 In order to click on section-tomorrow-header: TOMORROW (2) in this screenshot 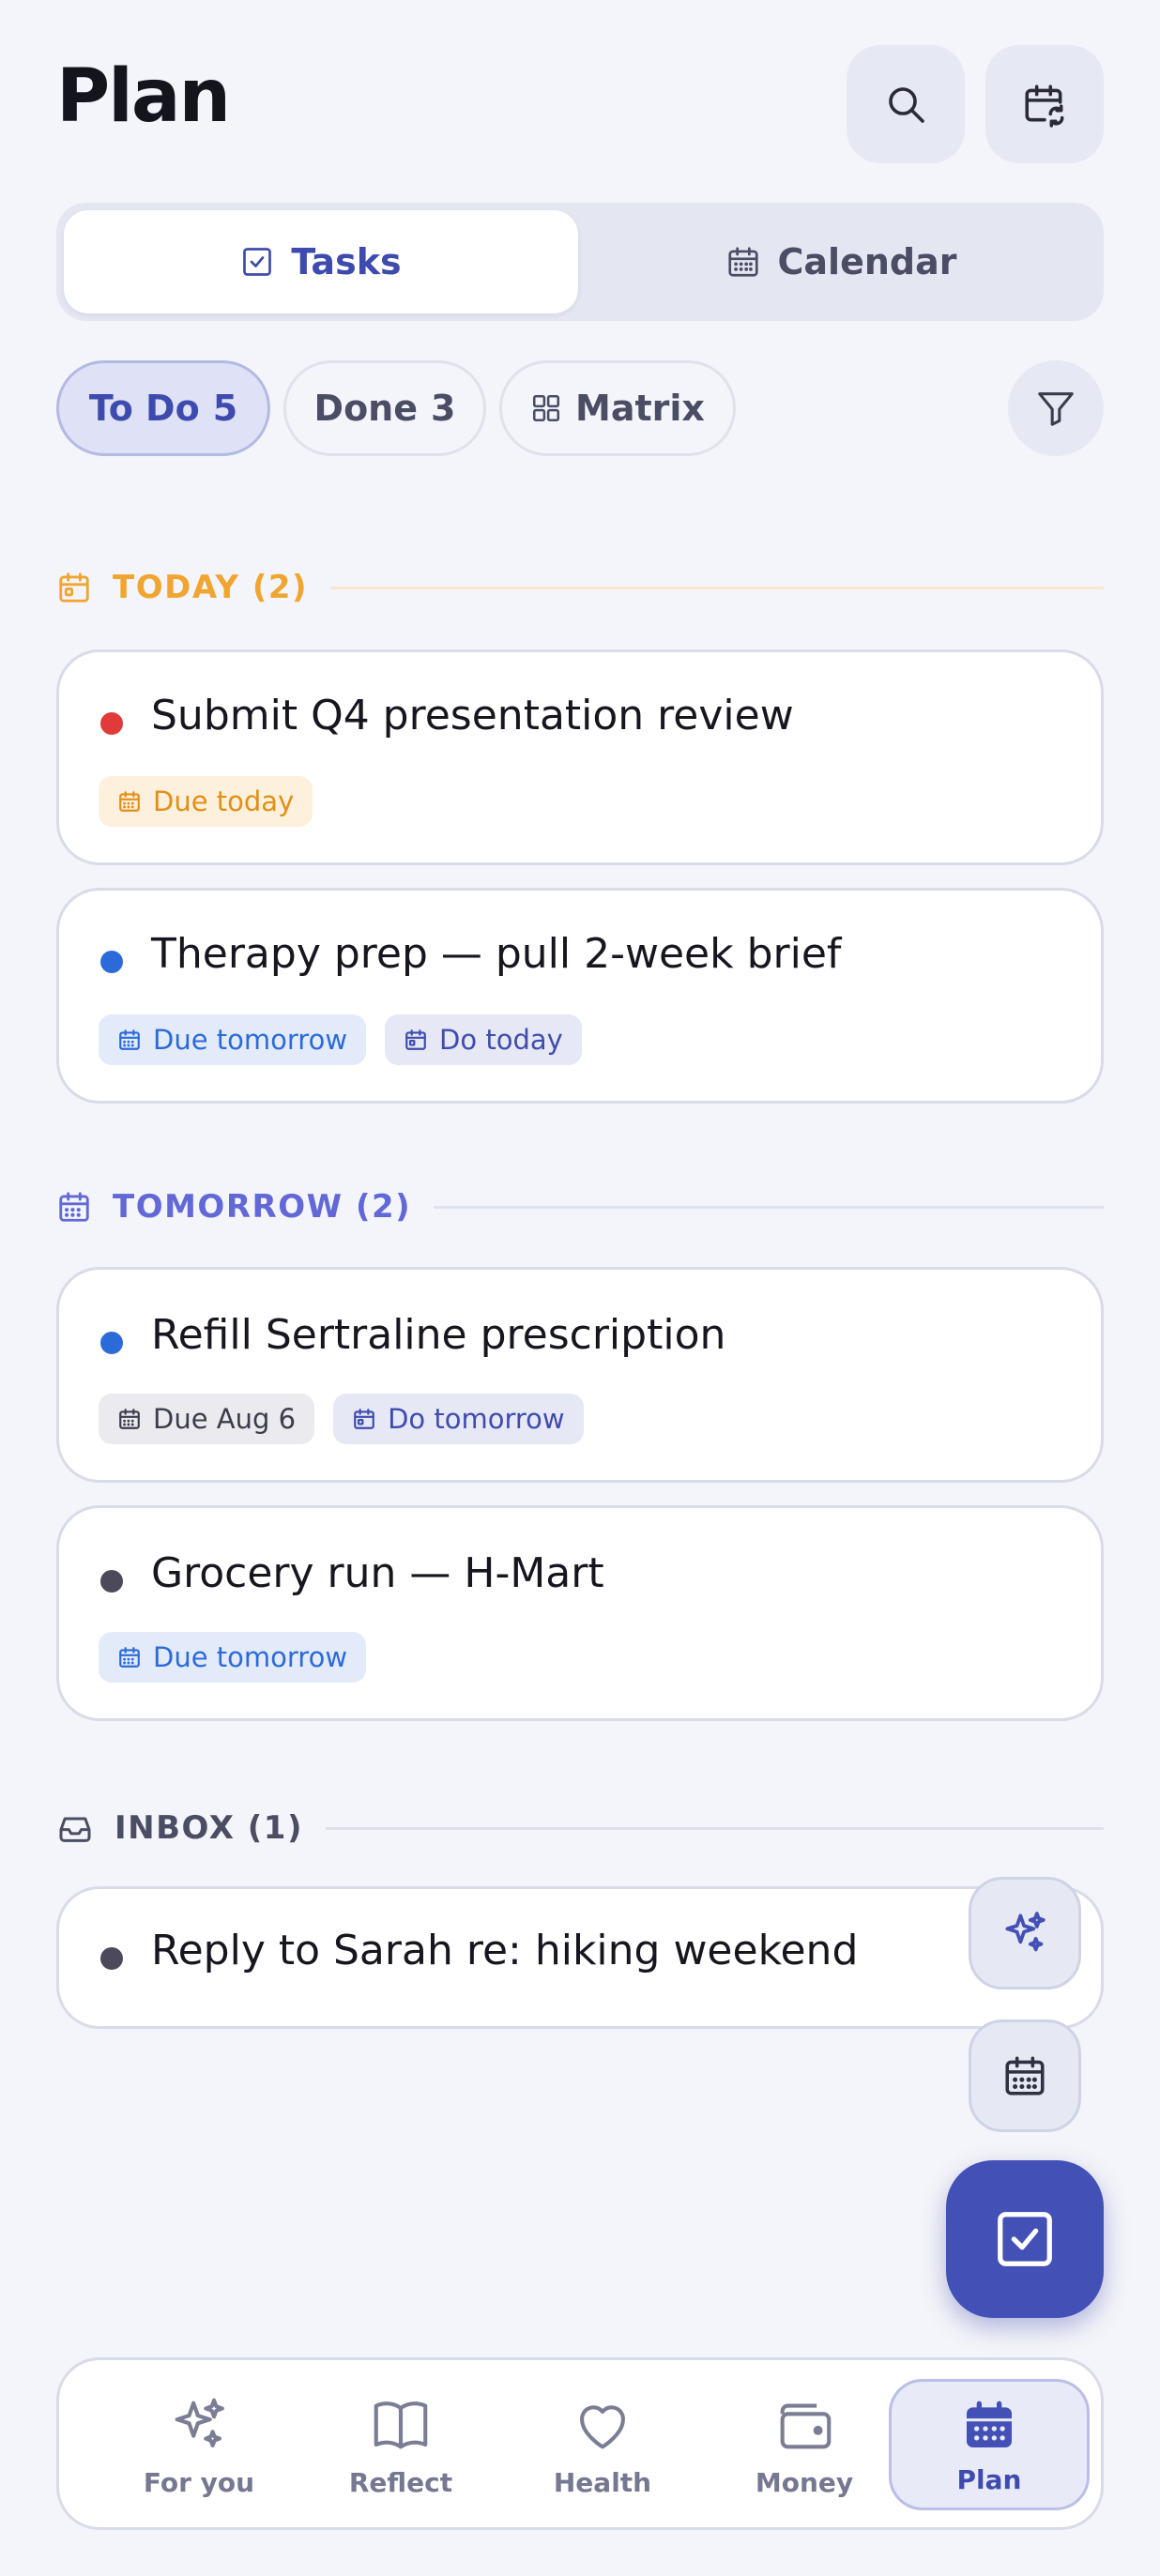, I will do `click(580, 1206)`.